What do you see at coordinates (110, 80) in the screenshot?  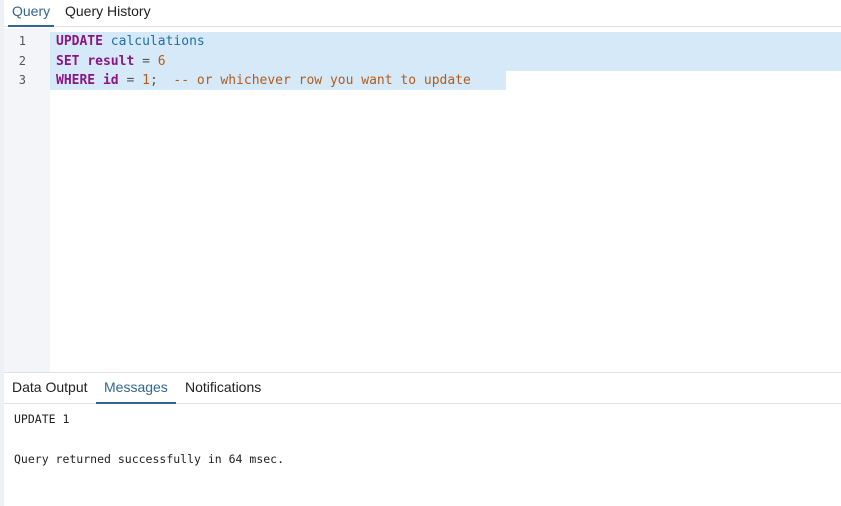 I see `sql-column-name: id` at bounding box center [110, 80].